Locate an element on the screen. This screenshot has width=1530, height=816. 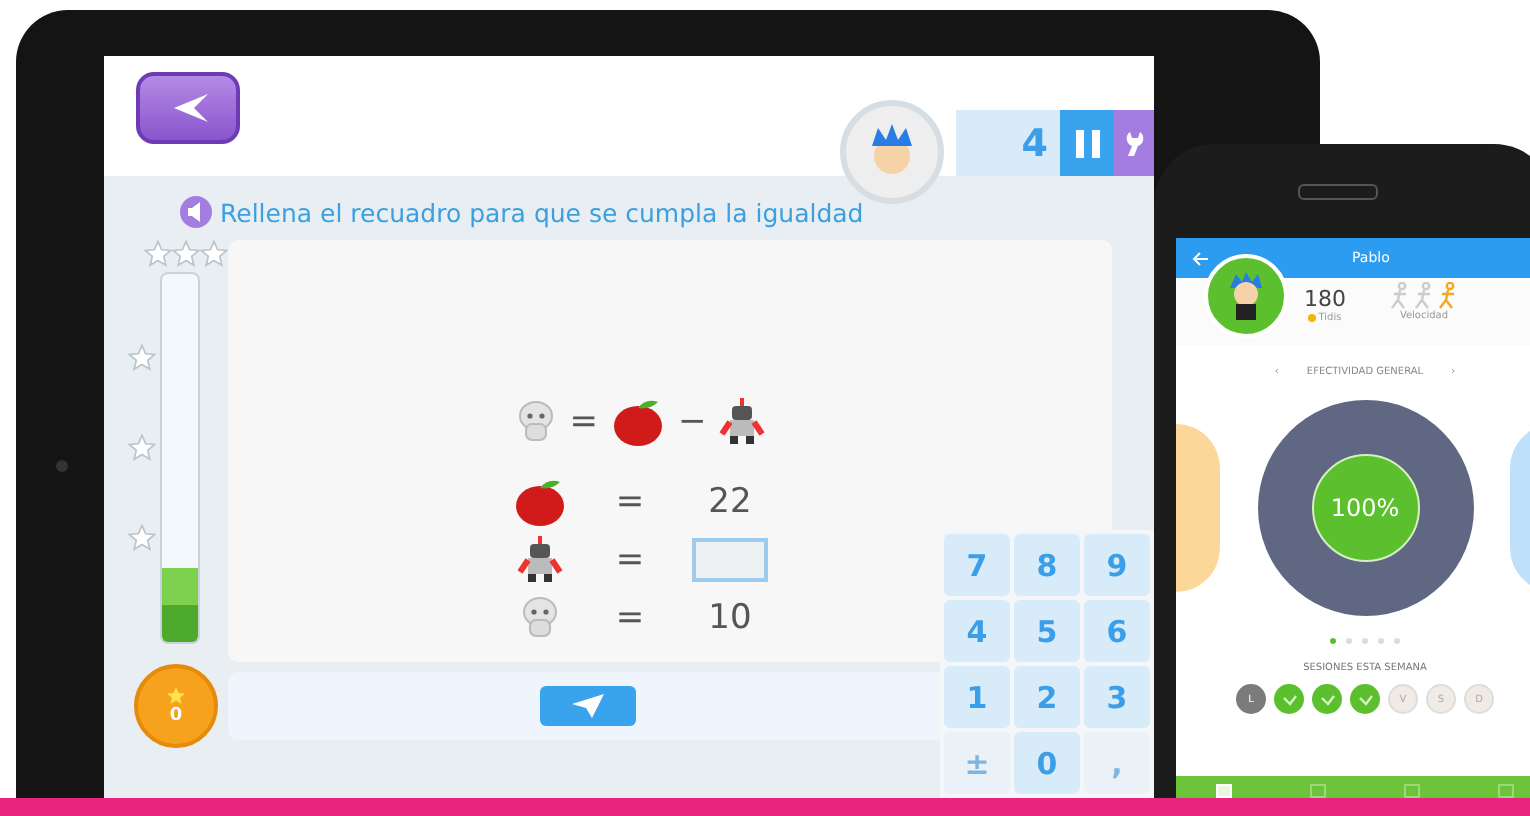
camera-icon is located at coordinates (62, 466).